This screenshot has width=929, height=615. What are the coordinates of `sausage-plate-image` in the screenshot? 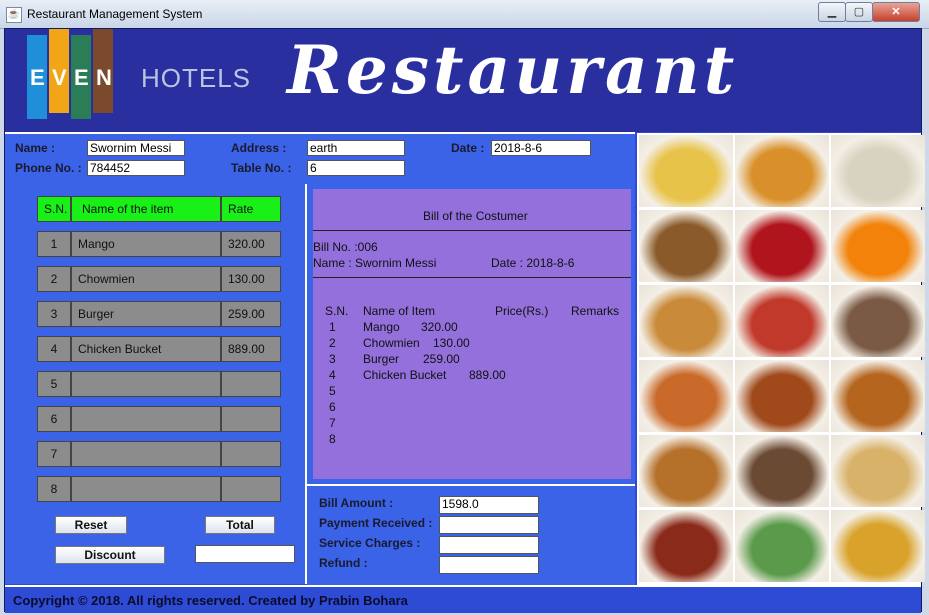 It's located at (878, 321).